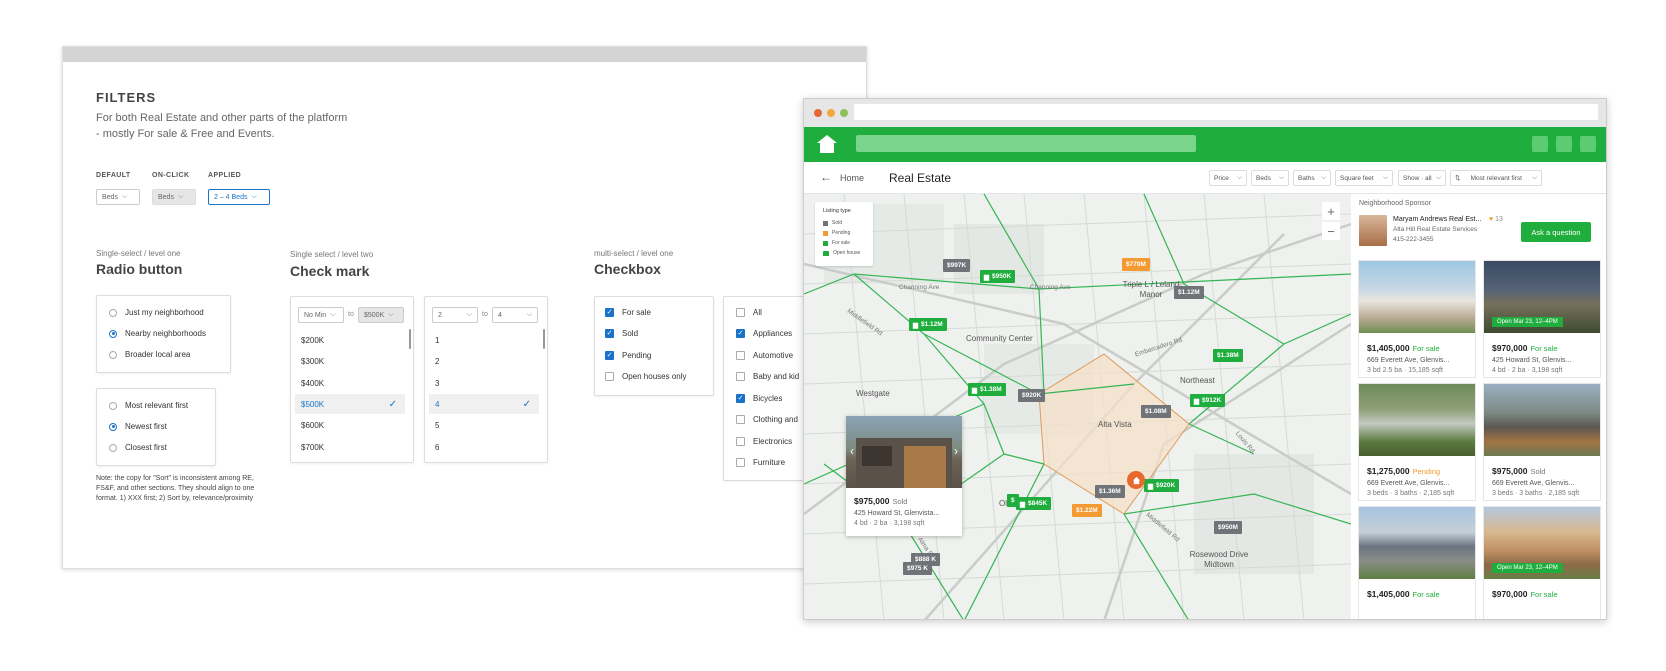 The image size is (1666, 671). What do you see at coordinates (1032, 395) in the screenshot?
I see `map-pin-sold: $920K` at bounding box center [1032, 395].